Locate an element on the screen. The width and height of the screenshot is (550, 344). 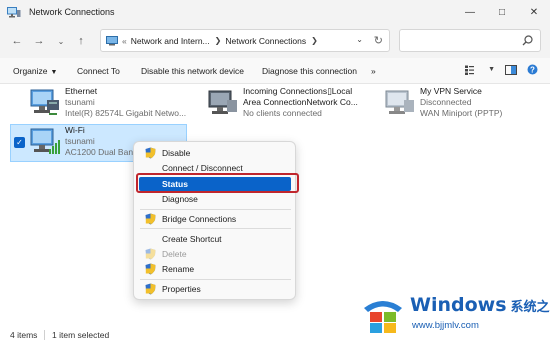
menu-item-label: Disable is located at coordinates (176, 153).